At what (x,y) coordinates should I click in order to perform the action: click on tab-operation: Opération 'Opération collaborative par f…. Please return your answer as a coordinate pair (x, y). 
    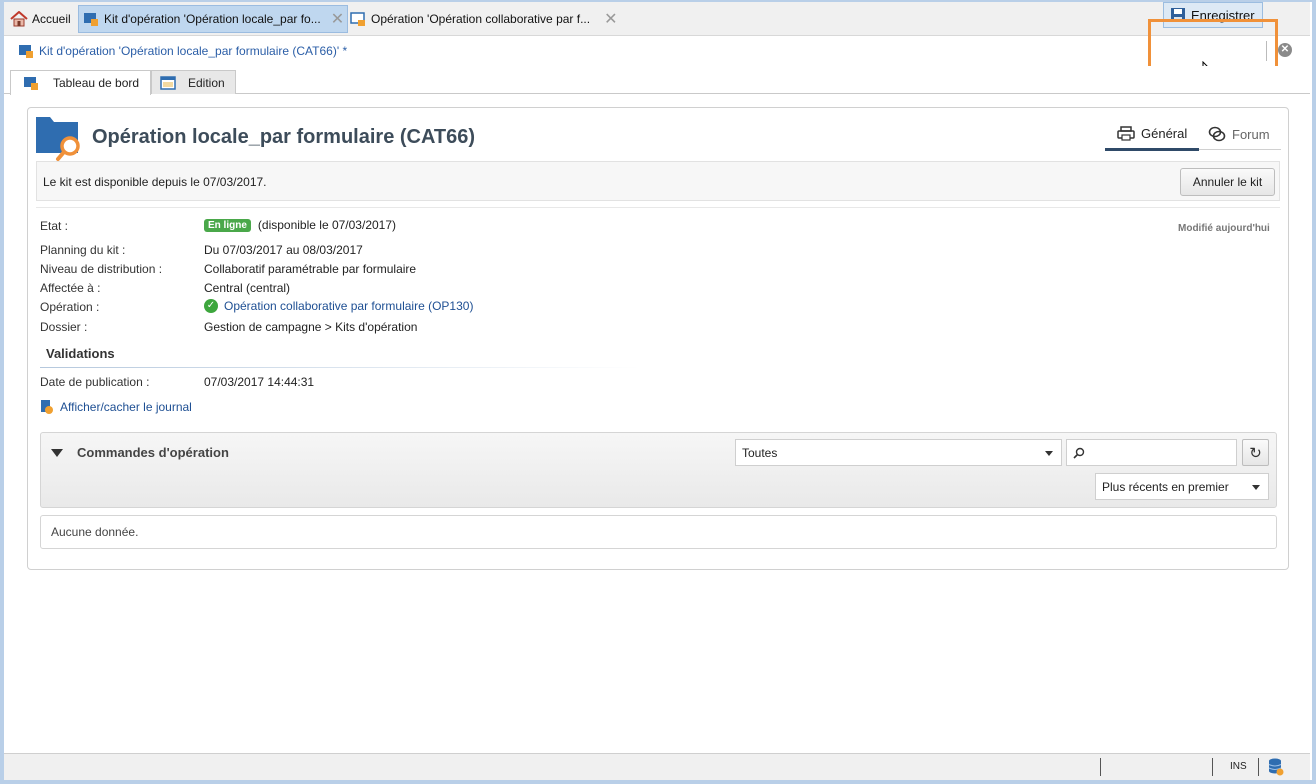
    Looking at the image, I should click on (483, 19).